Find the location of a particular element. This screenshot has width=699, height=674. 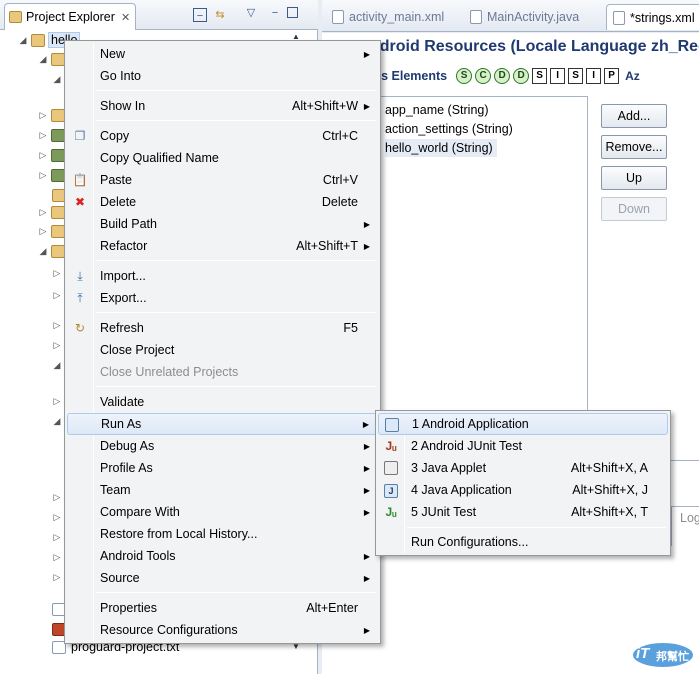

menu-item-profile-as: Profile As ▶ is located at coordinates (222, 468).